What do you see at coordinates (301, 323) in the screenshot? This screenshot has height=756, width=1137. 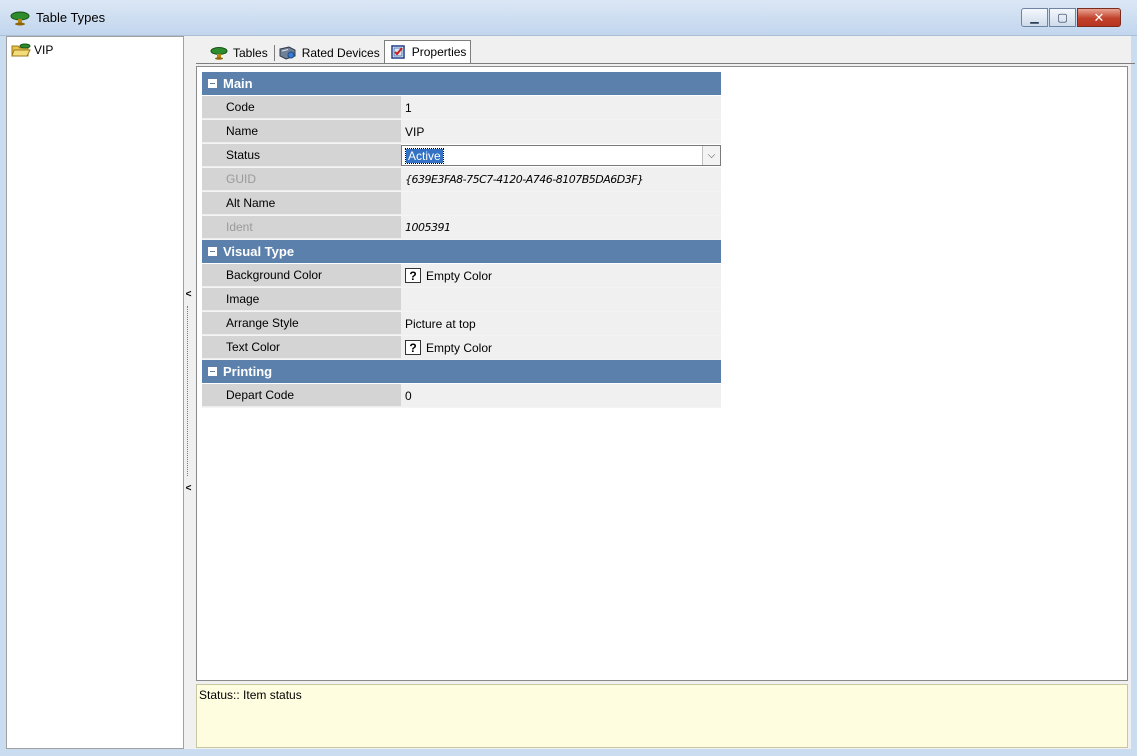 I see `property-name: Arrange Style` at bounding box center [301, 323].